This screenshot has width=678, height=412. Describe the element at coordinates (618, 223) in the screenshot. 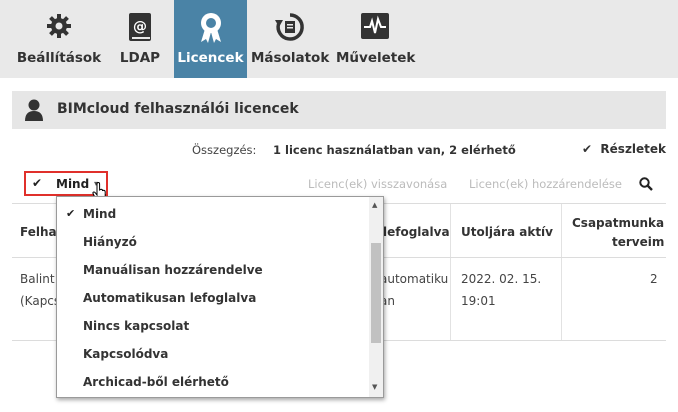

I see `column-header-teamwork: Csapatmunka` at that location.